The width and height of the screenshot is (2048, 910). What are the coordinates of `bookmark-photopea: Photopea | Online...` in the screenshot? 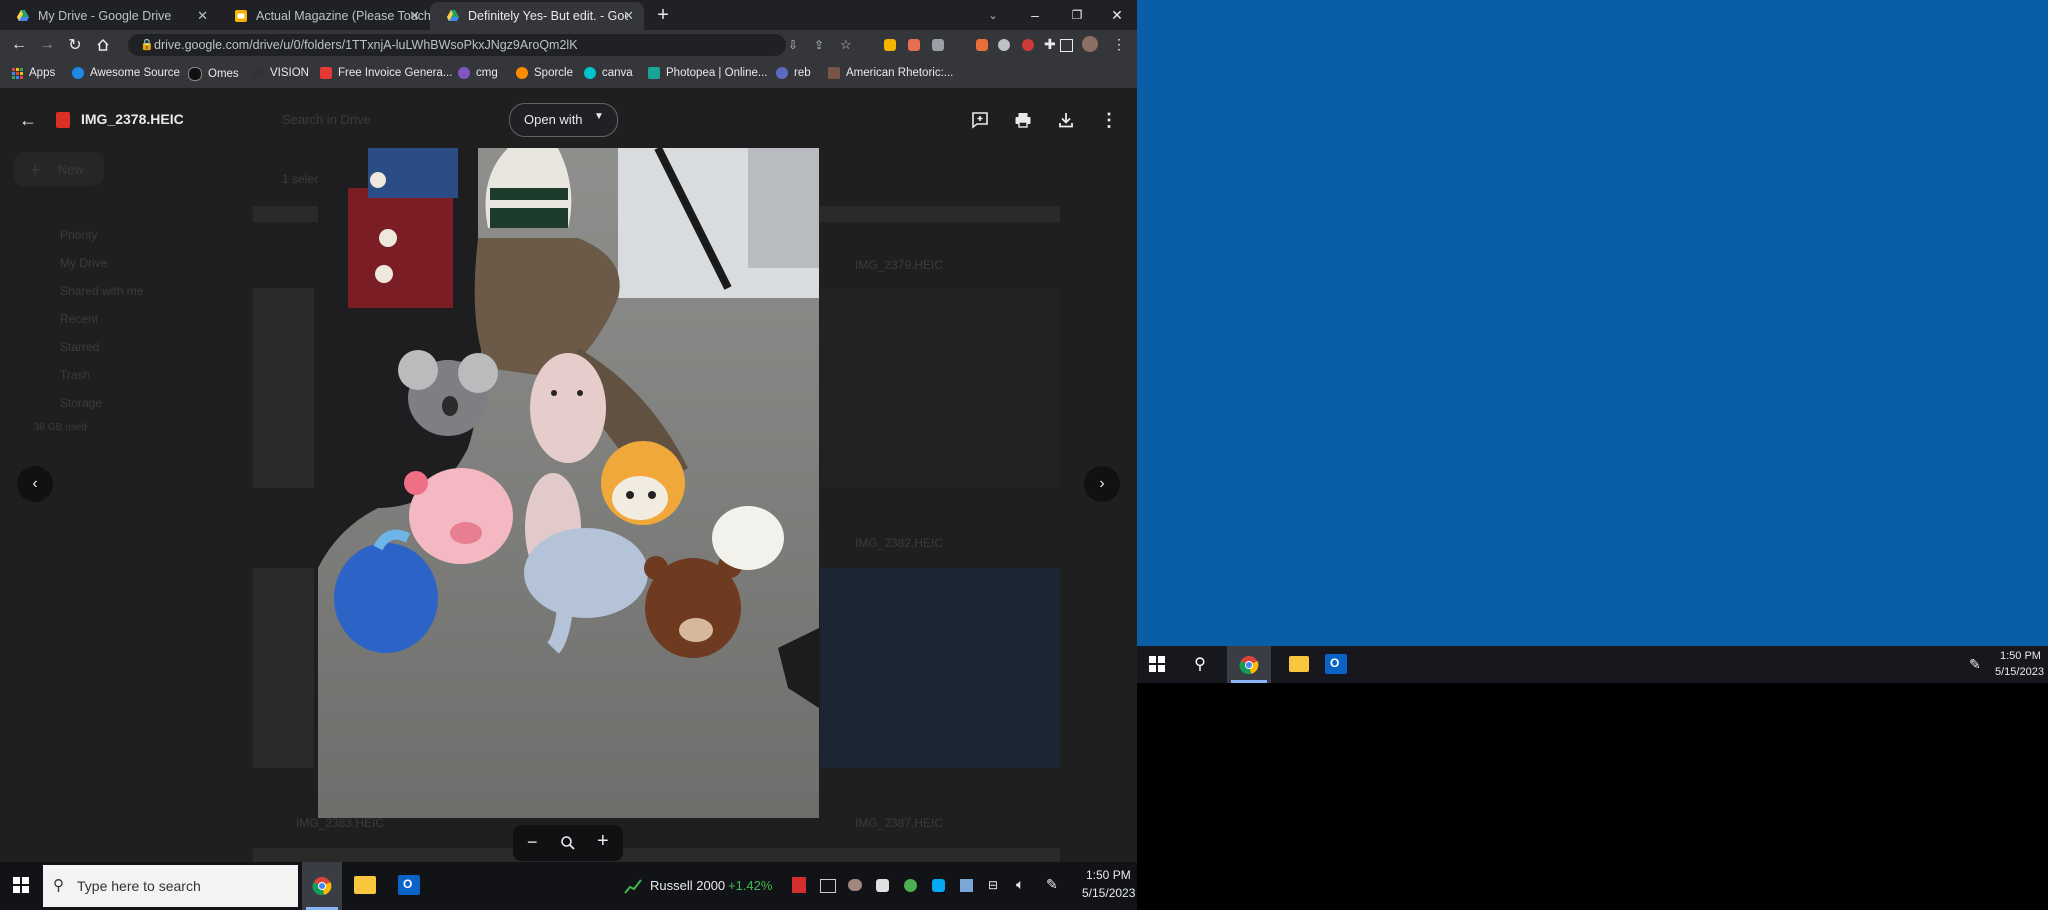 It's located at (707, 73).